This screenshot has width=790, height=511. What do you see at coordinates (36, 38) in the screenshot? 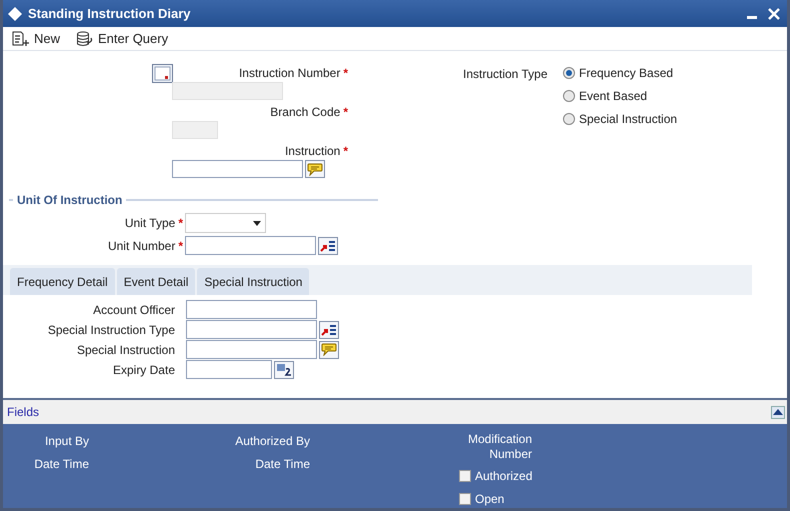
I see `new-button: New` at bounding box center [36, 38].